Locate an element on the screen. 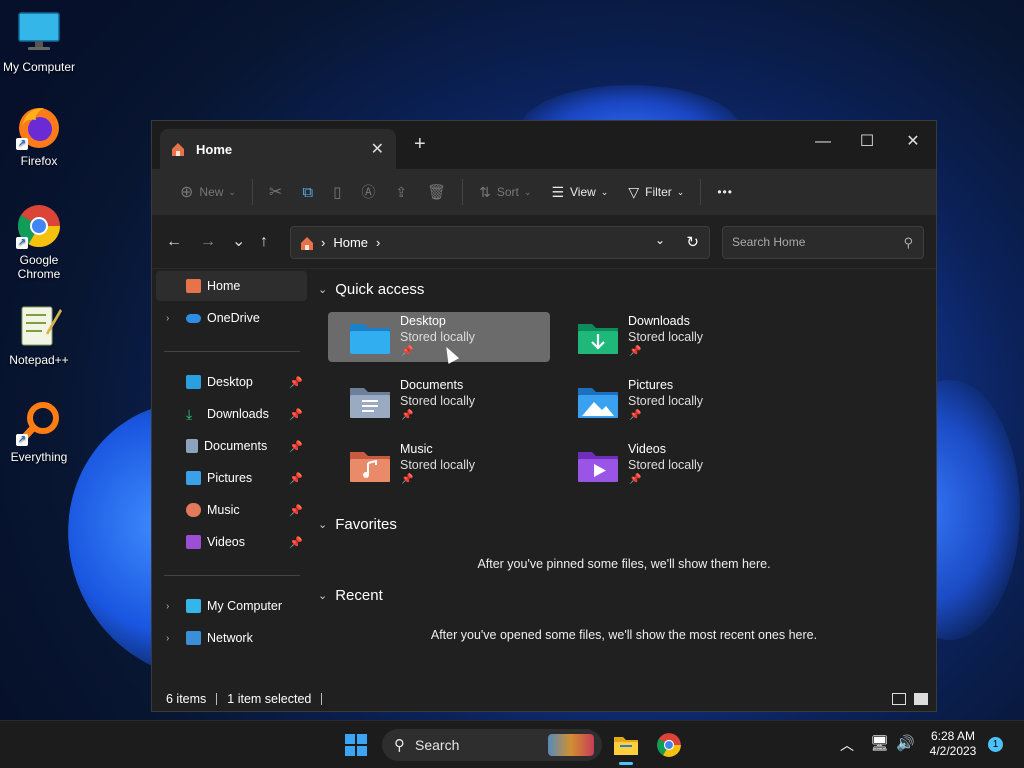 The image size is (1024, 768). shortcut-arrow-icon: ↗ is located at coordinates (22, 440).